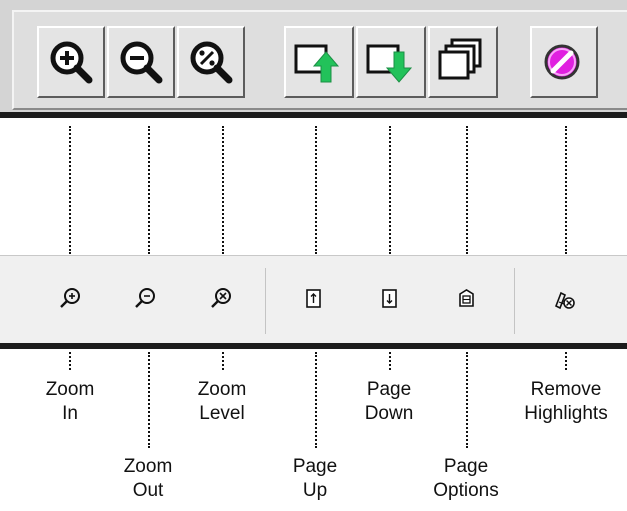  What do you see at coordinates (390, 361) in the screenshot?
I see `connector-page-down-label` at bounding box center [390, 361].